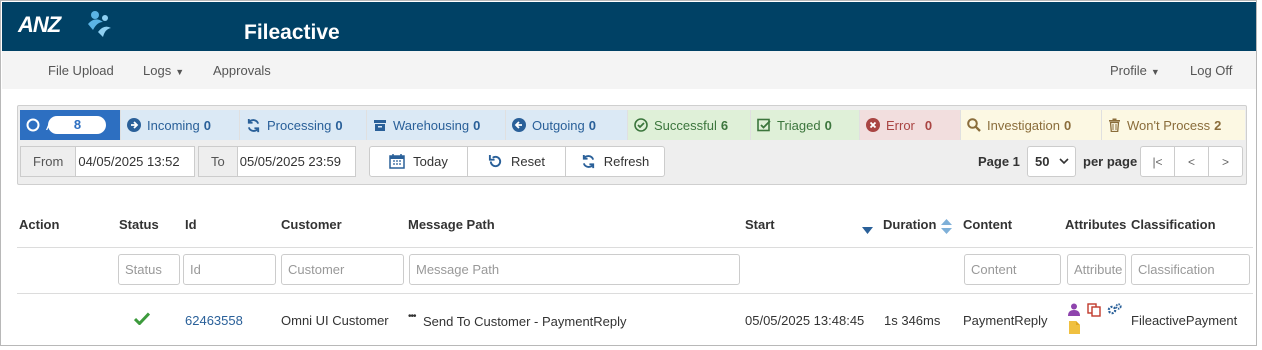  I want to click on user-icon, so click(1074, 309).